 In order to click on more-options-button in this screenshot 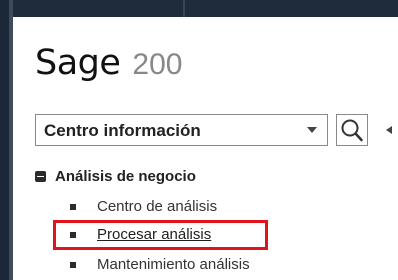, I will do `click(387, 130)`.